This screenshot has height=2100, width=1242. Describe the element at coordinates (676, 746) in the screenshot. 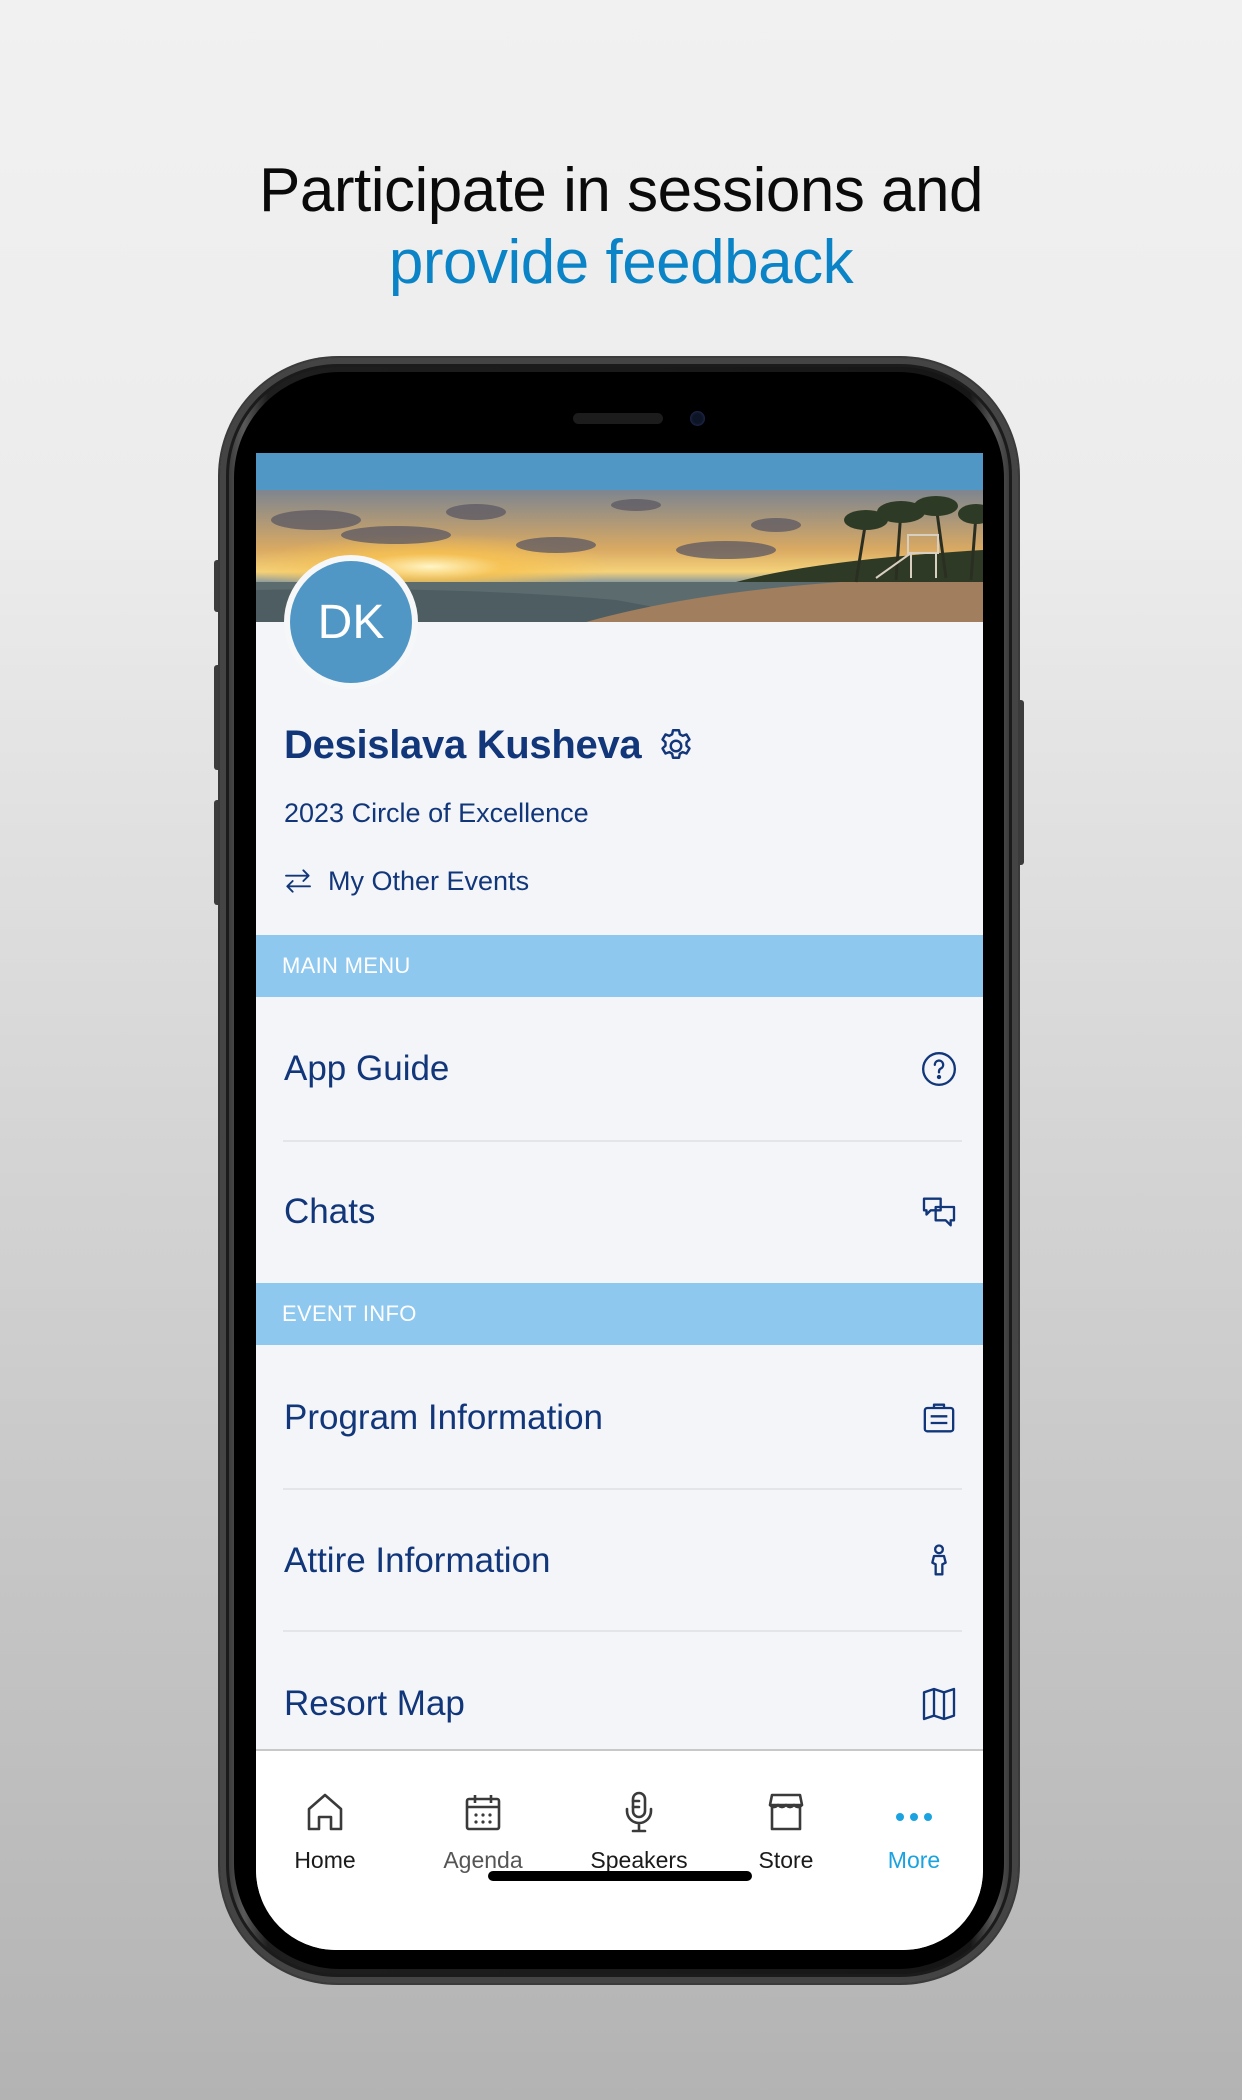

I see `gear-icon` at that location.